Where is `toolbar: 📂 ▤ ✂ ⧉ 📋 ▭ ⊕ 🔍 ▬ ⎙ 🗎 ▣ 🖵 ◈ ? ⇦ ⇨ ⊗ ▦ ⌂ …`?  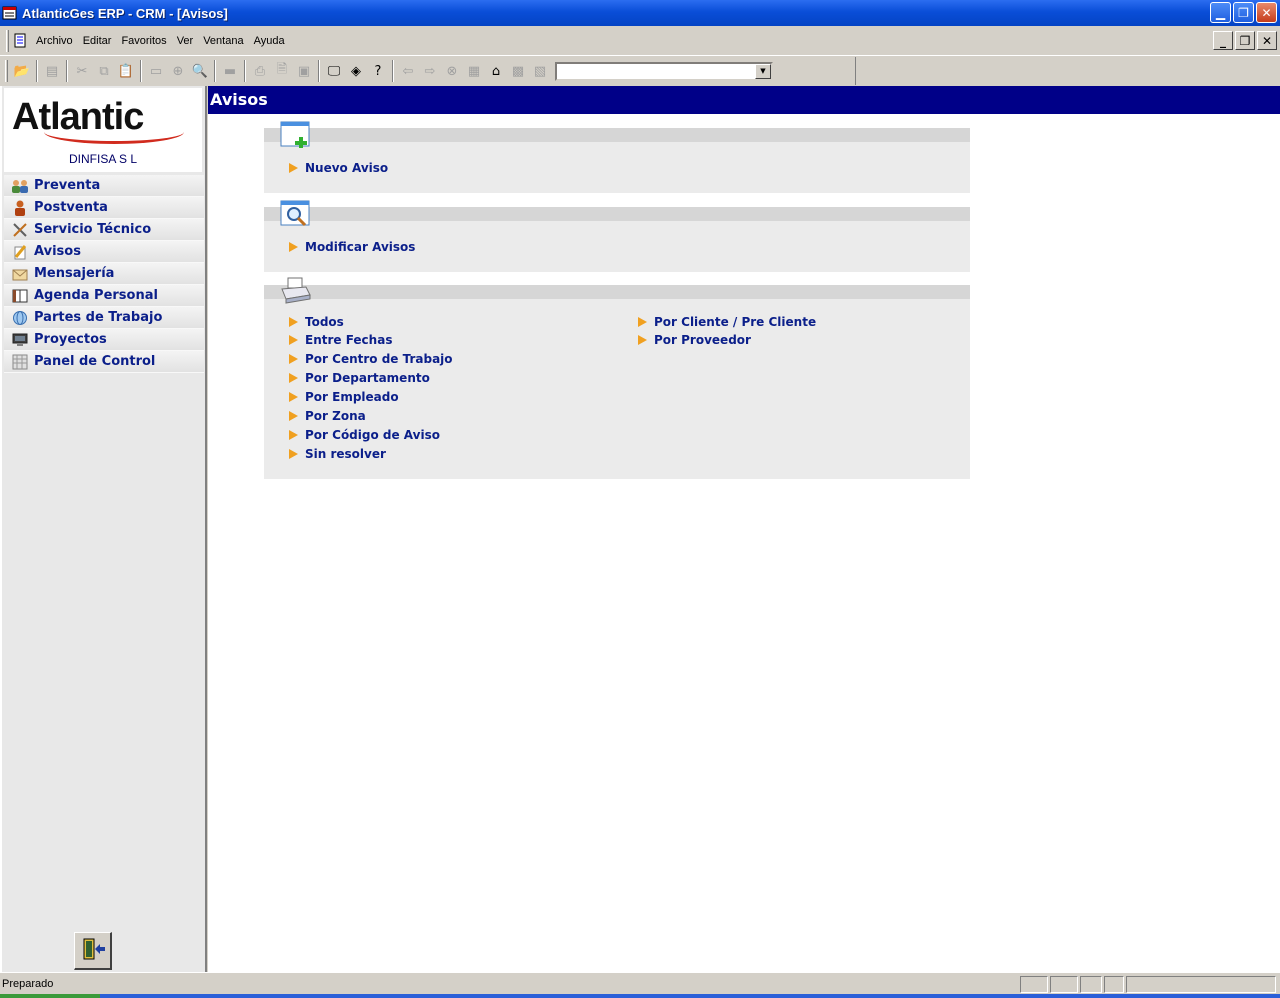
toolbar: 📂 ▤ ✂ ⧉ 📋 ▭ ⊕ 🔍 ▬ ⎙ 🗎 ▣ 🖵 ◈ ? ⇦ ⇨ ⊗ ▦ ⌂ … is located at coordinates (428, 71).